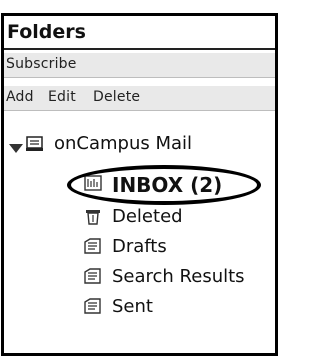 The width and height of the screenshot is (320, 359). I want to click on drafts-icon, so click(92, 246).